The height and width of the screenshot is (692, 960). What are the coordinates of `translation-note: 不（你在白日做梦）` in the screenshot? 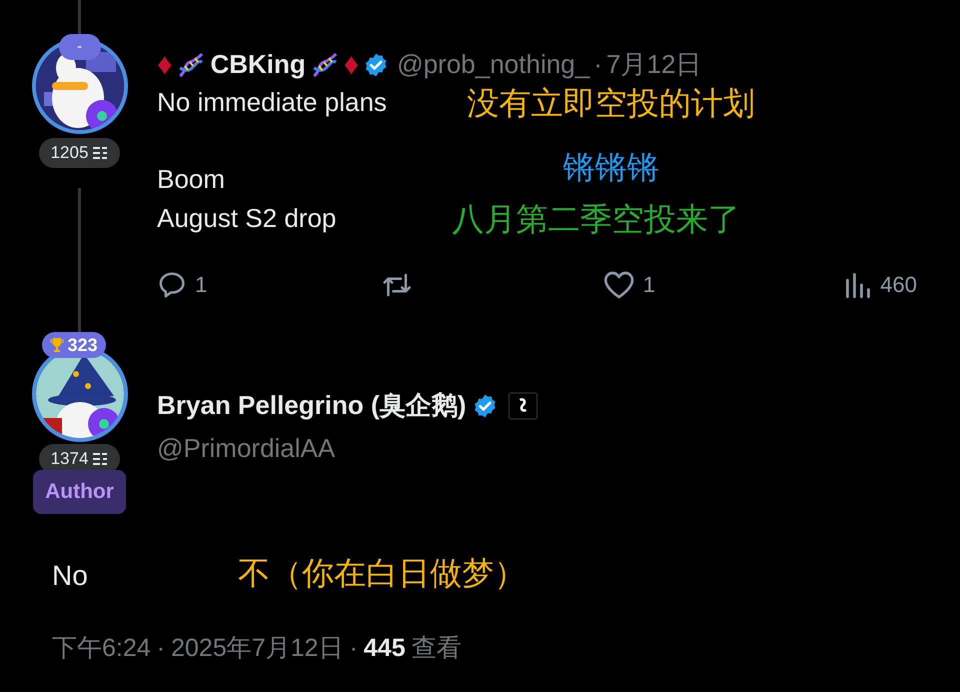 It's located at (382, 573).